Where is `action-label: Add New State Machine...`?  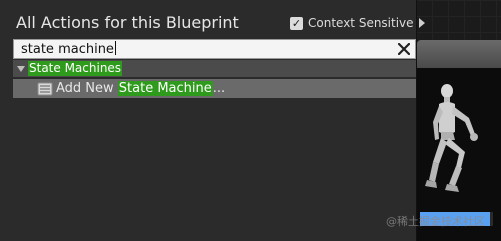
action-label: Add New State Machine... is located at coordinates (140, 88).